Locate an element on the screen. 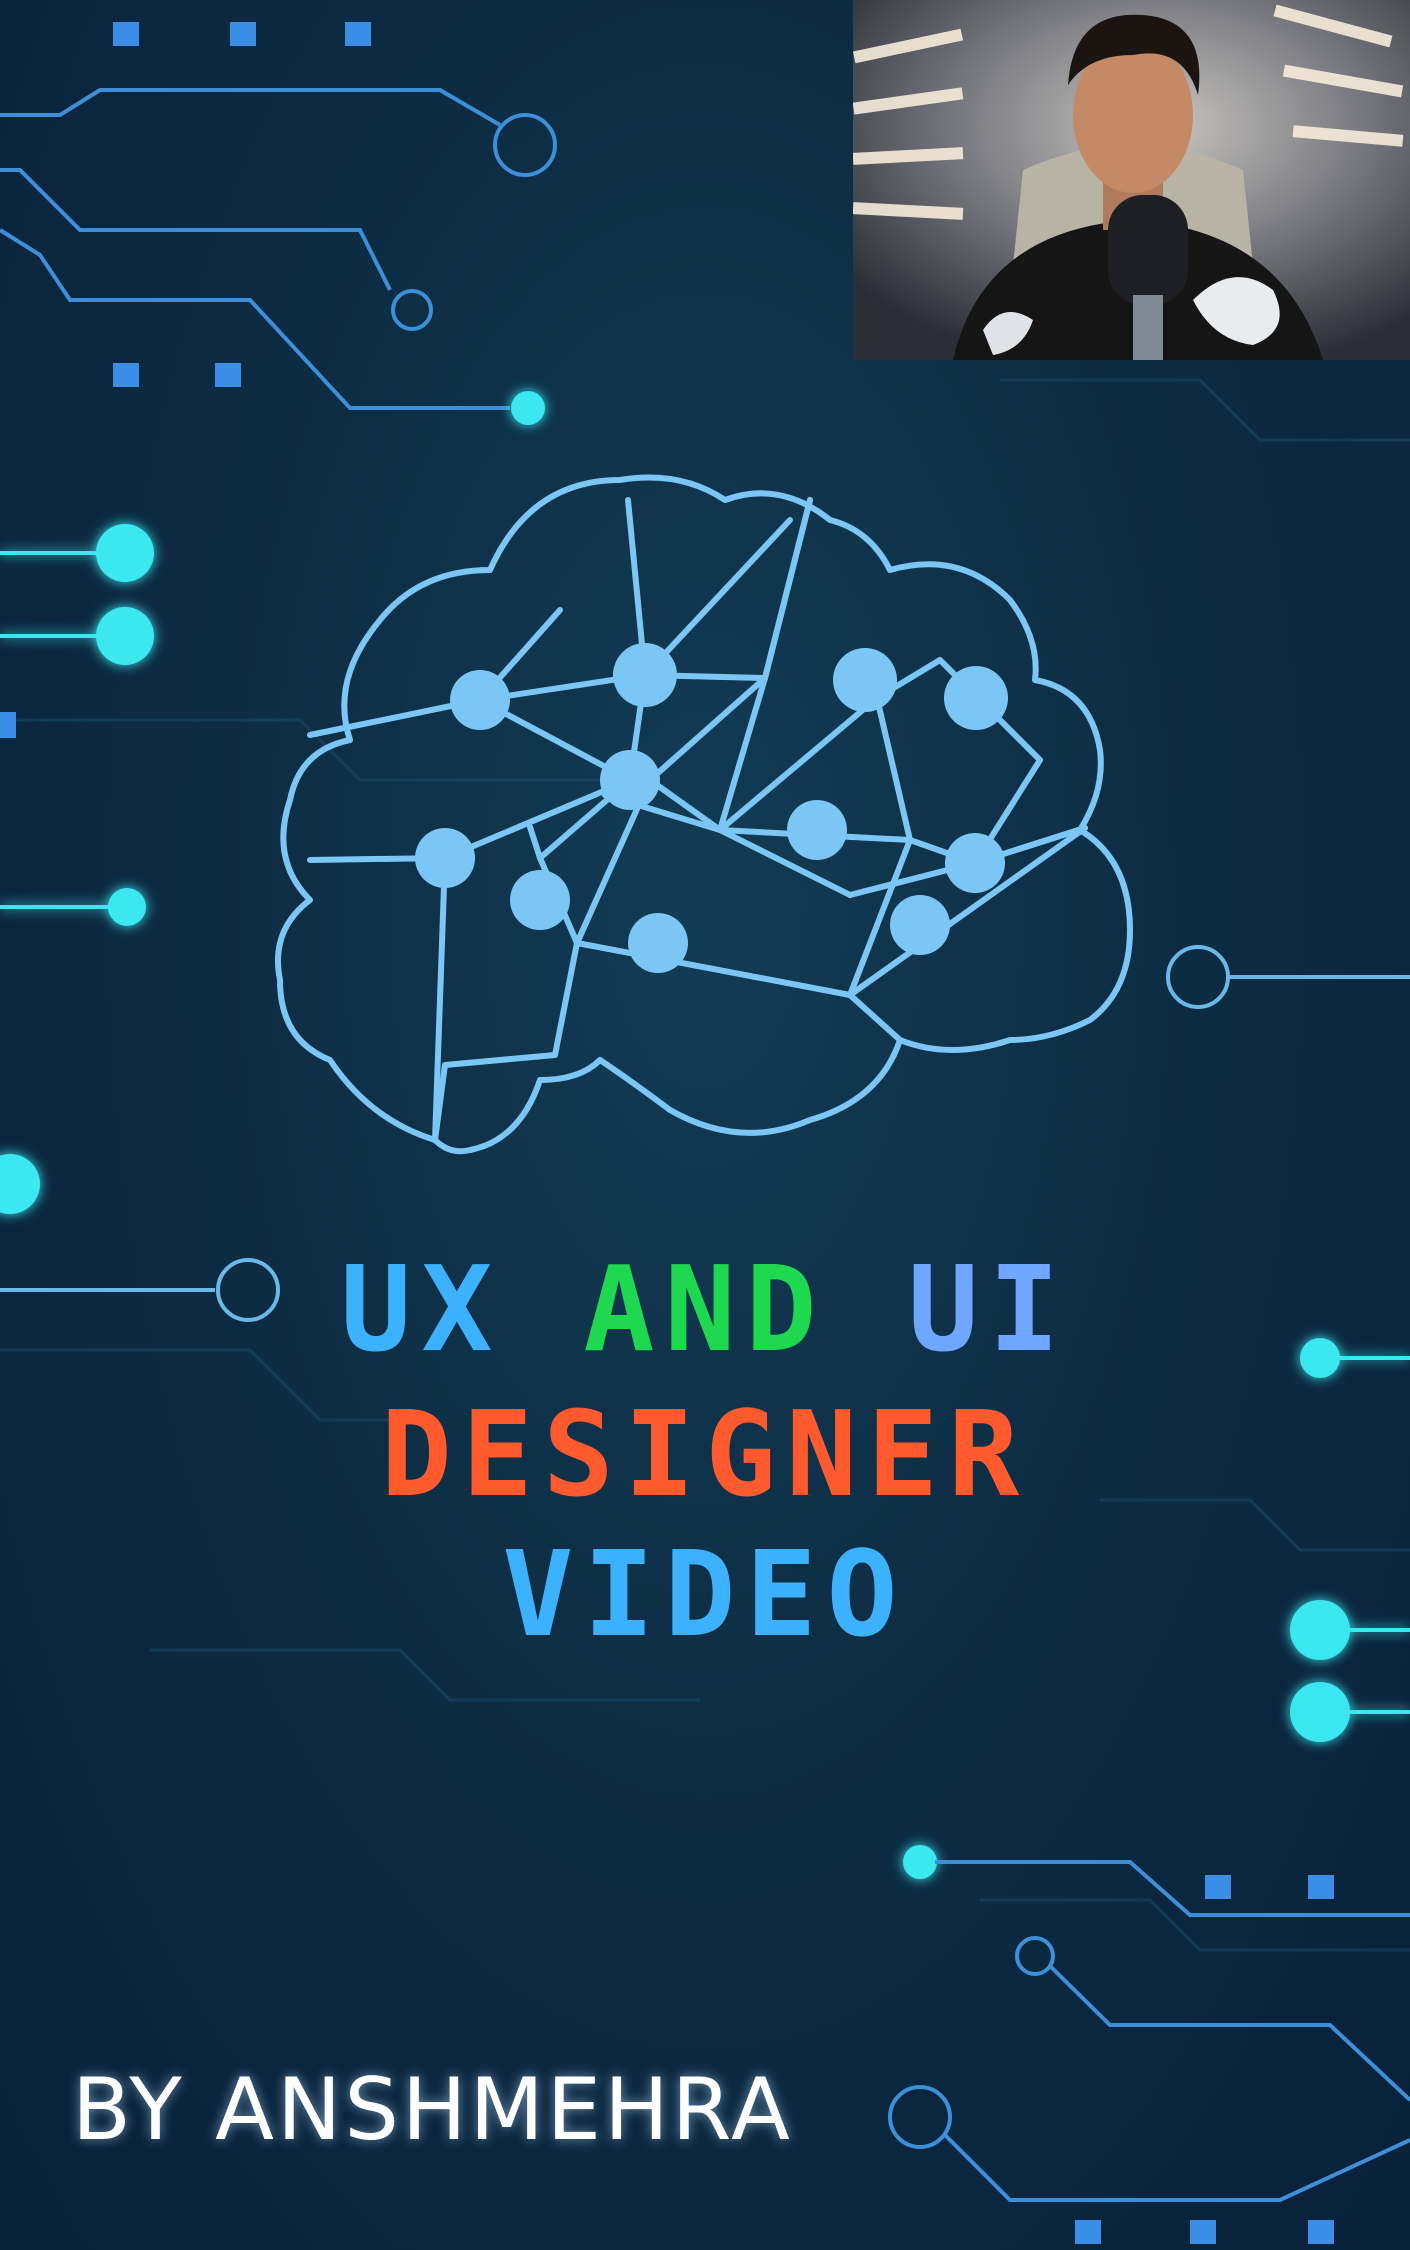 This screenshot has width=1410, height=2250. author-credit: BY ANSHMEHRA is located at coordinates (432, 2110).